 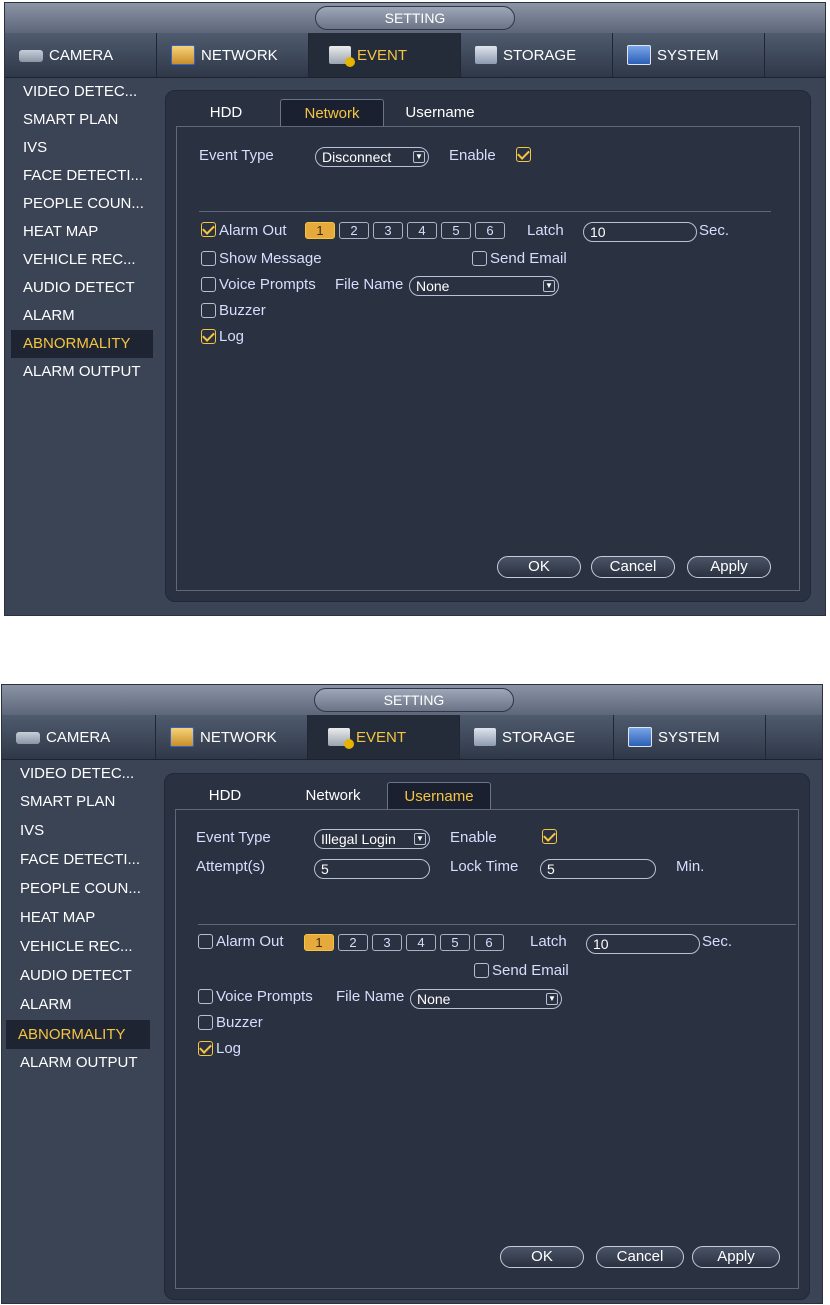 What do you see at coordinates (372, 157) in the screenshot?
I see `event-type-select: Disconnect ▼` at bounding box center [372, 157].